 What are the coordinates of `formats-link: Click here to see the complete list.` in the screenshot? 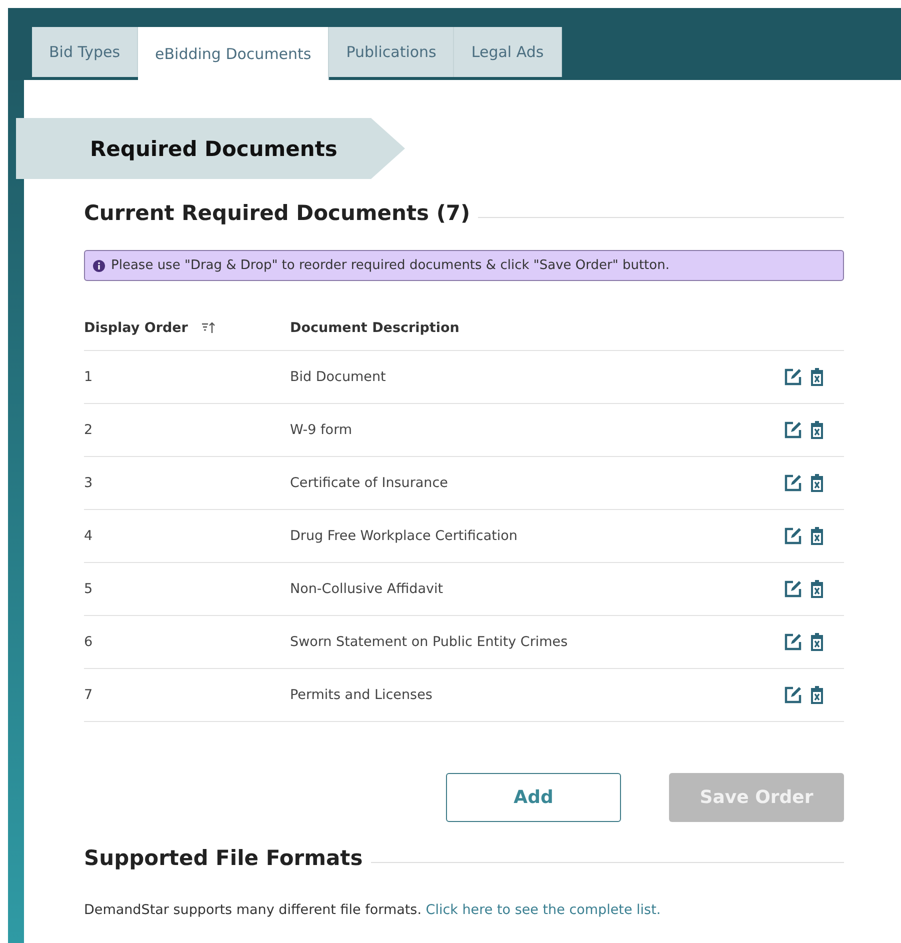 It's located at (543, 910).